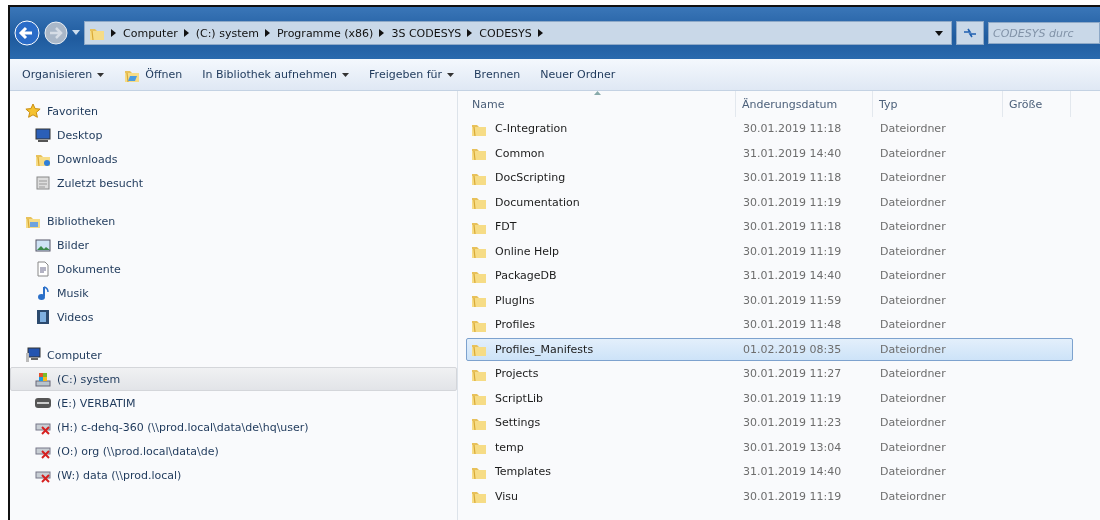  I want to click on nav-item: (H:) c-dehq-360 (\\prod.local\data\de\hq\user), so click(233, 427).